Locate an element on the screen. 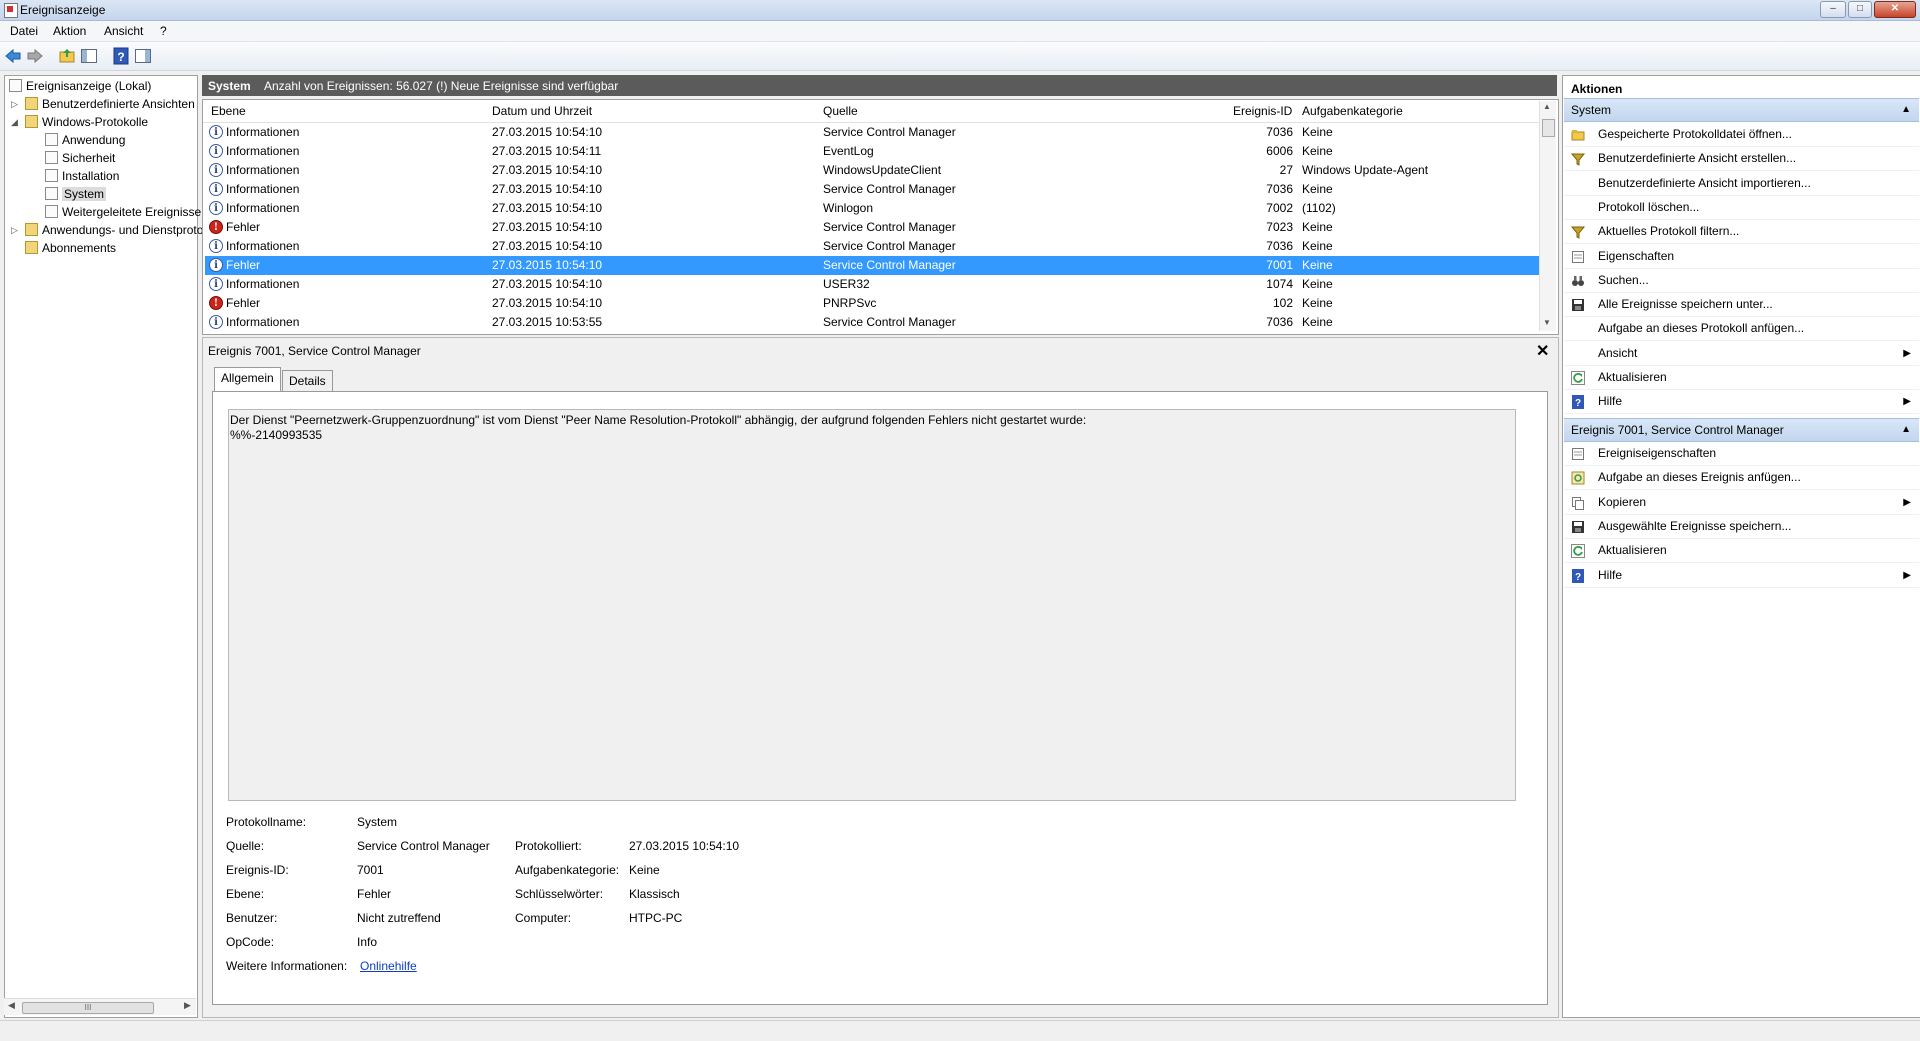 This screenshot has height=1041, width=1920. tree-horizontal-scrollbar: ◀ III ▶ is located at coordinates (100, 1006).